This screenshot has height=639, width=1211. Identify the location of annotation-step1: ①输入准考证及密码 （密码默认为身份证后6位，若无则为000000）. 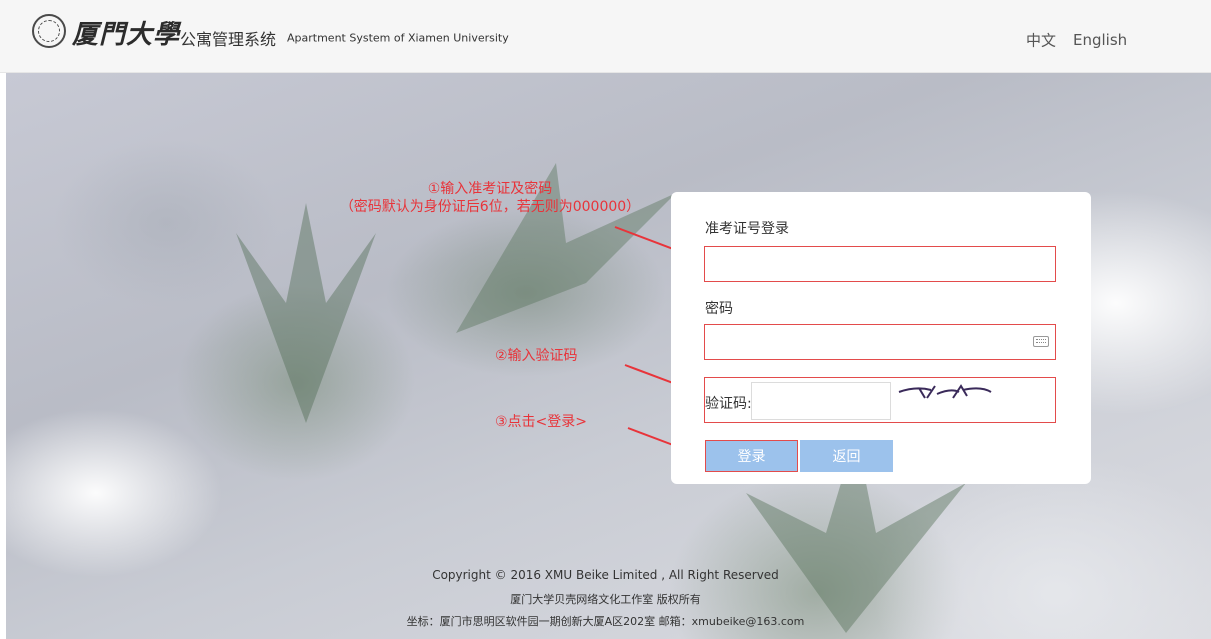
(490, 198).